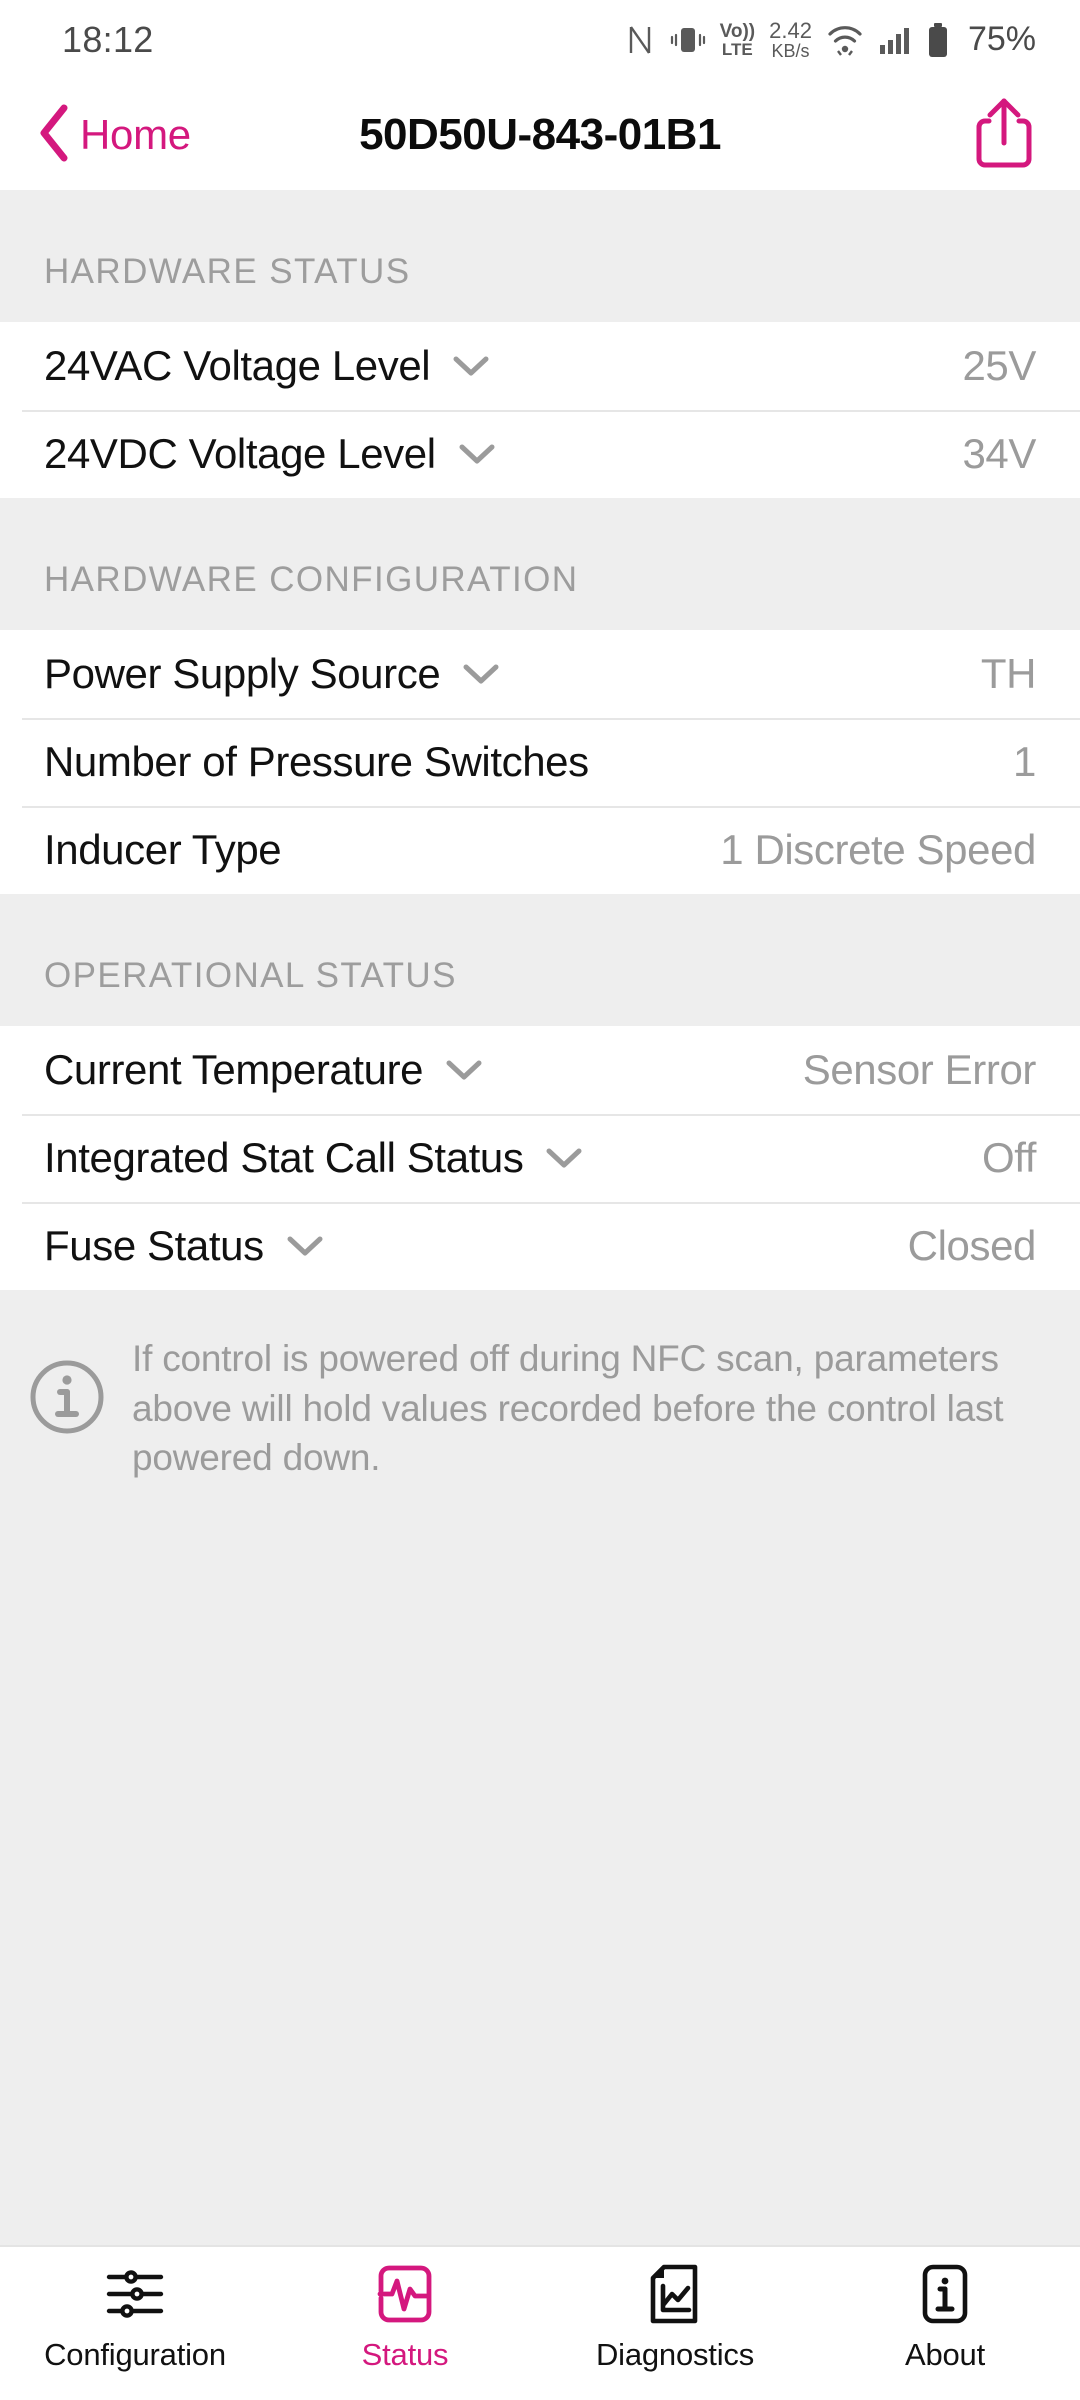  I want to click on section-title: OPERATIONAL STATUS, so click(250, 975).